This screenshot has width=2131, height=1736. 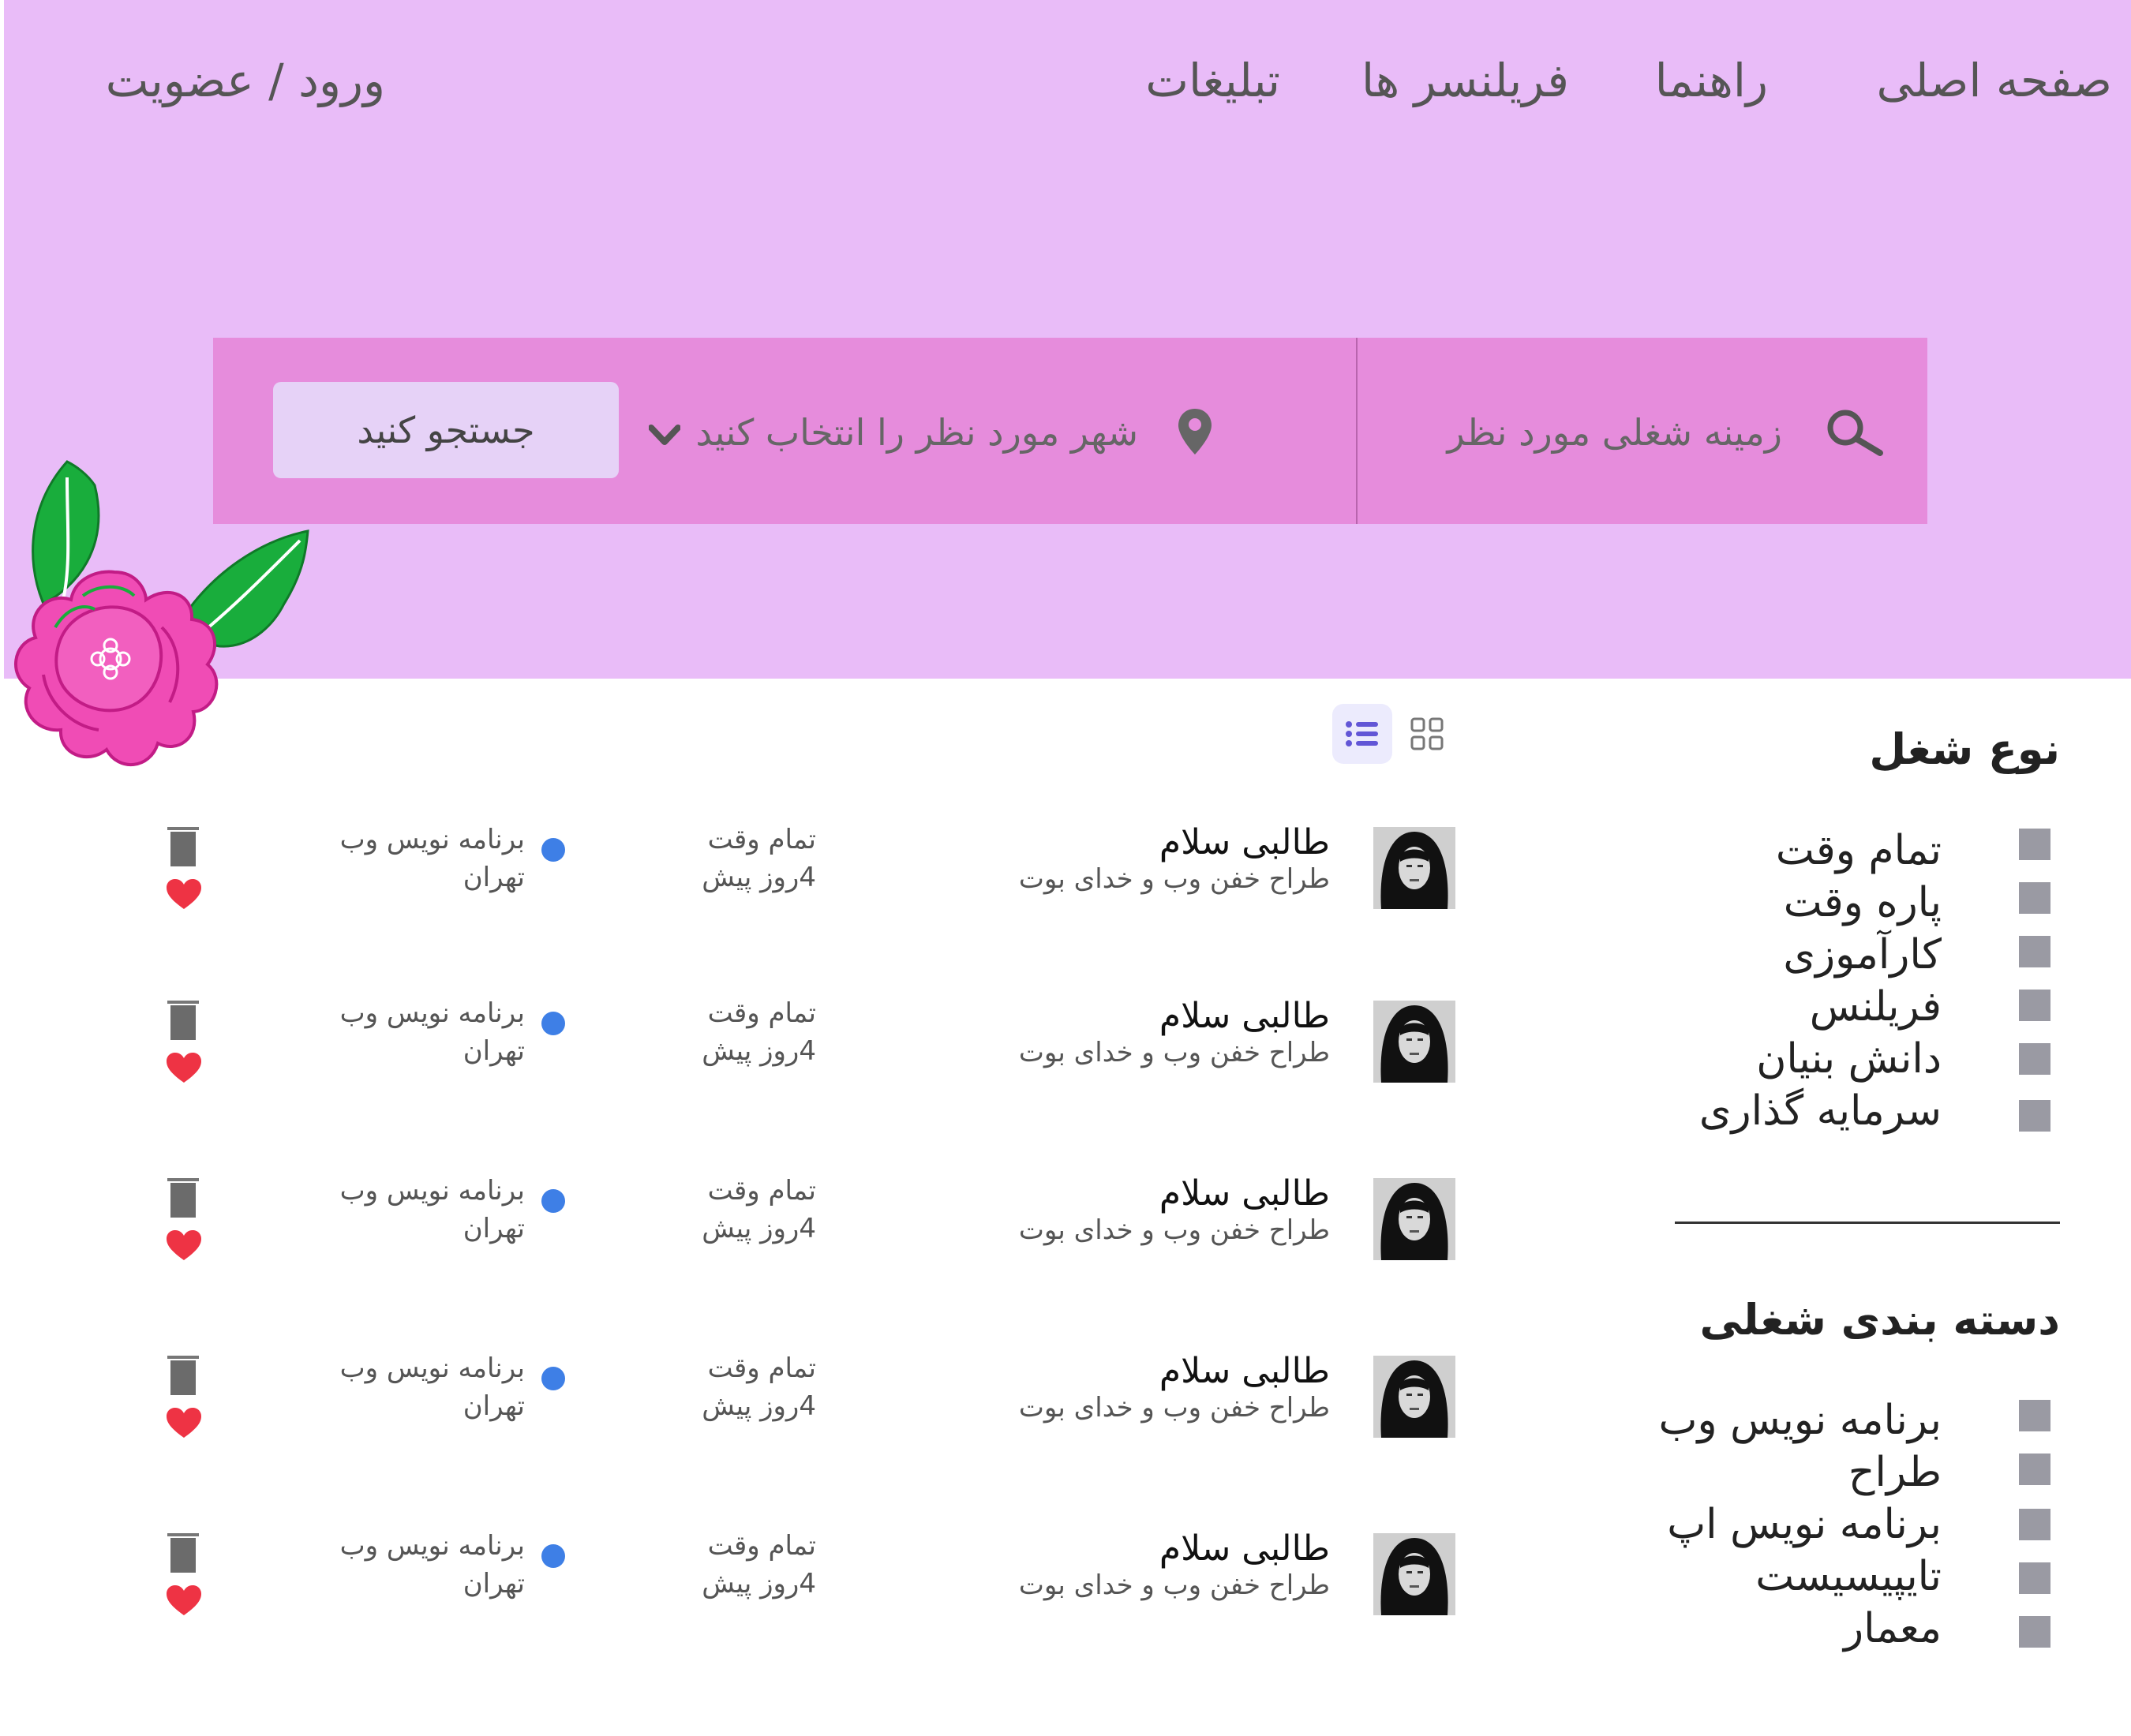 I want to click on category-option: طراح, so click(x=1895, y=1472).